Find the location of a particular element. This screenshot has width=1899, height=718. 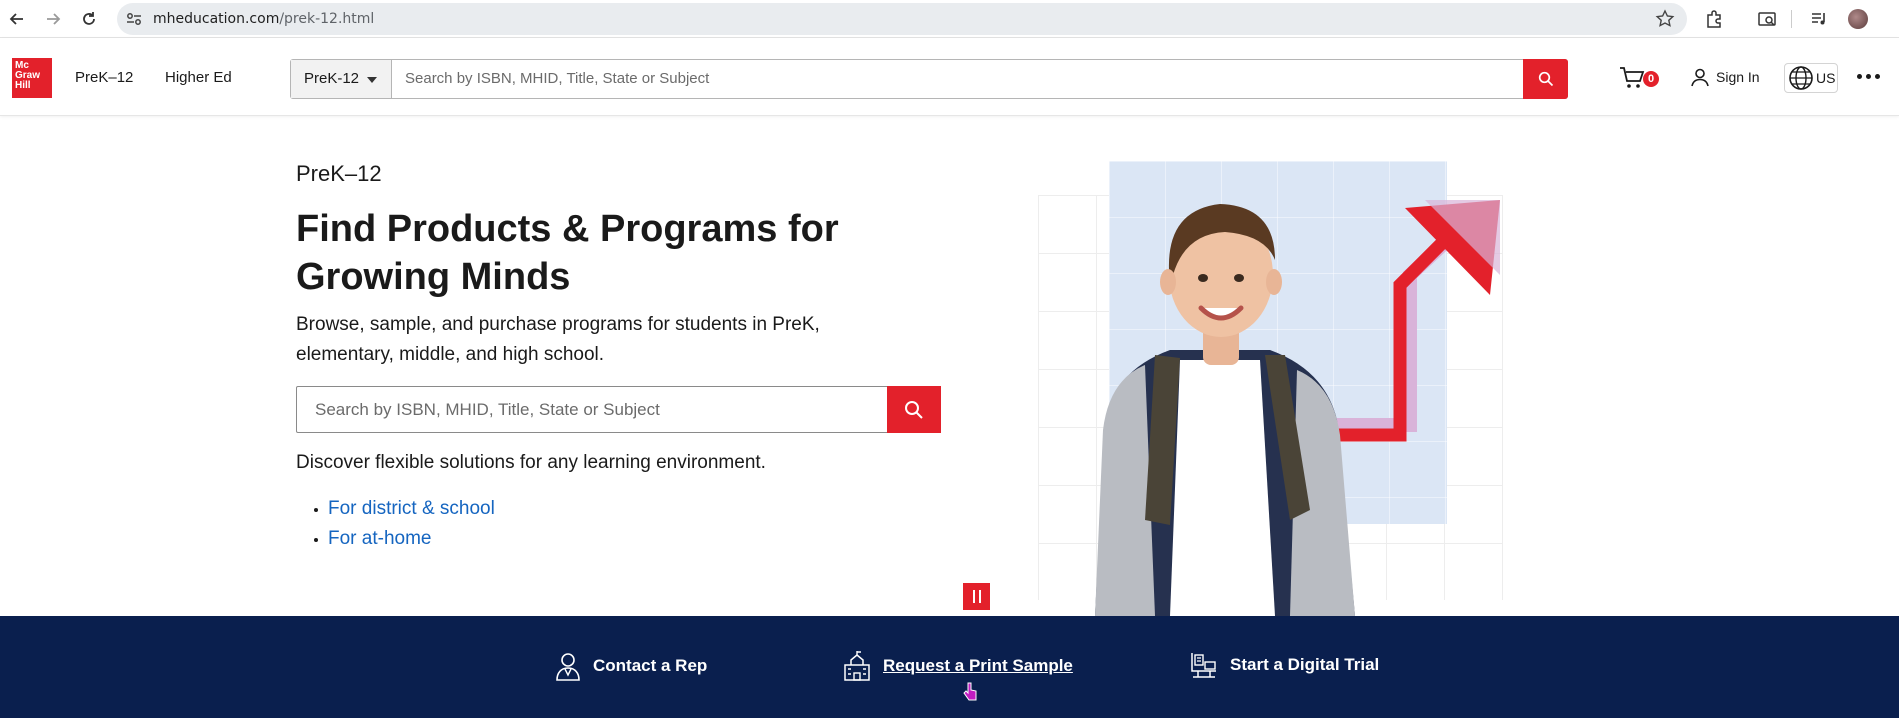

pause-animation-button is located at coordinates (976, 596).